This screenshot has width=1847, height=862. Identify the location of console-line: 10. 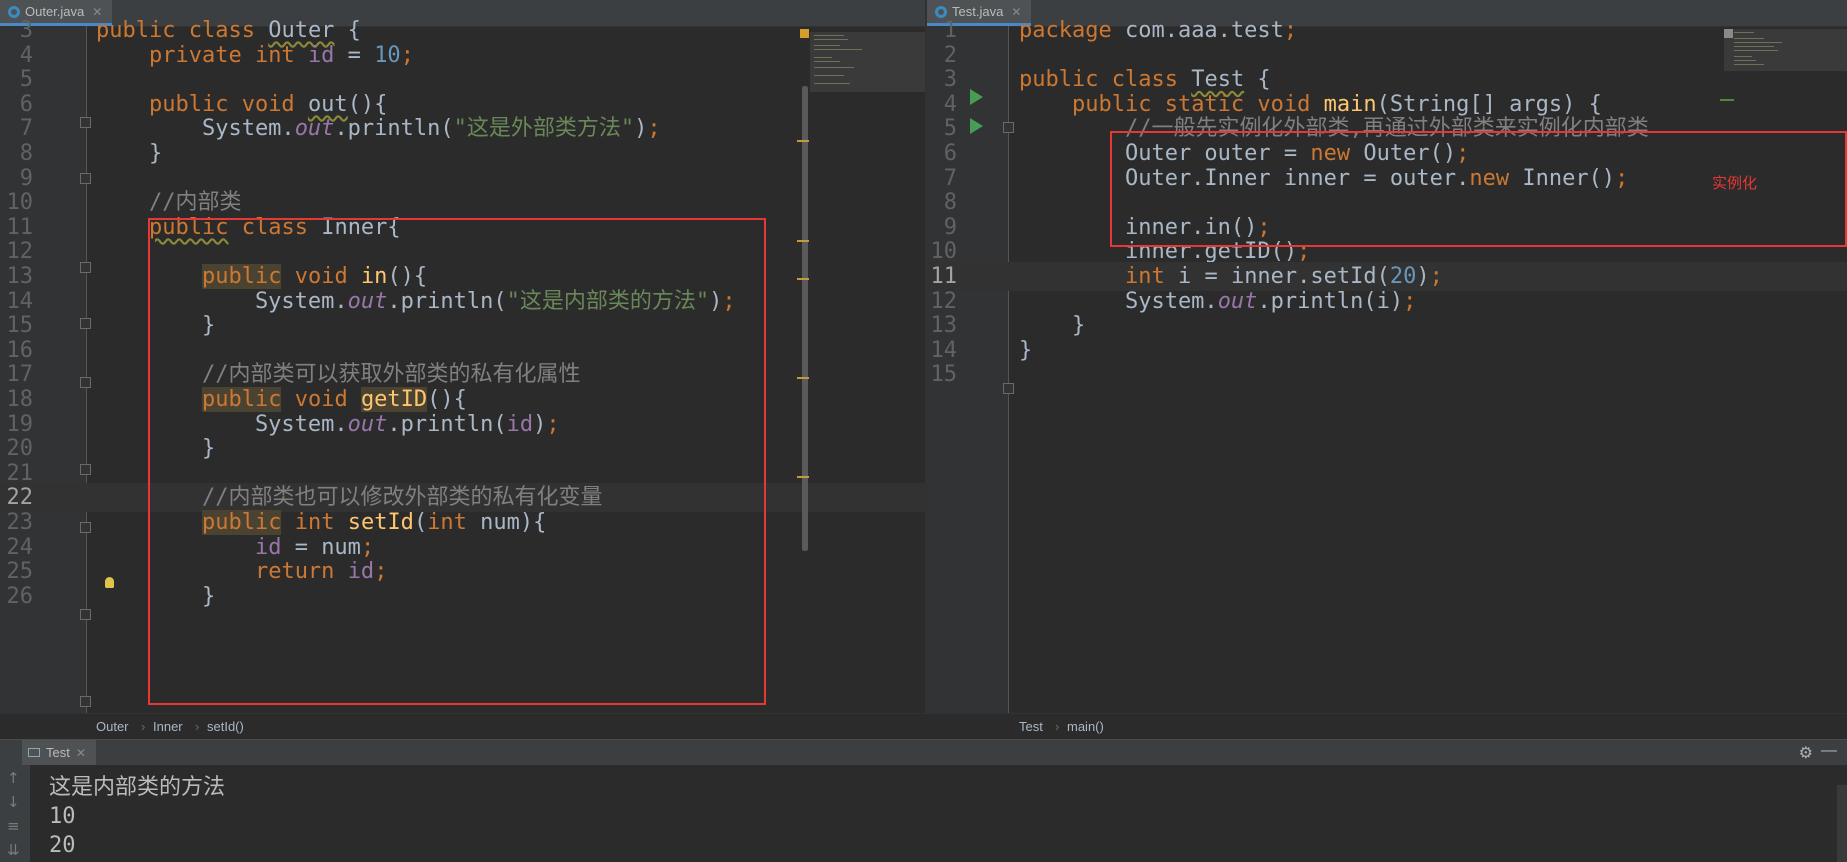
(62, 816).